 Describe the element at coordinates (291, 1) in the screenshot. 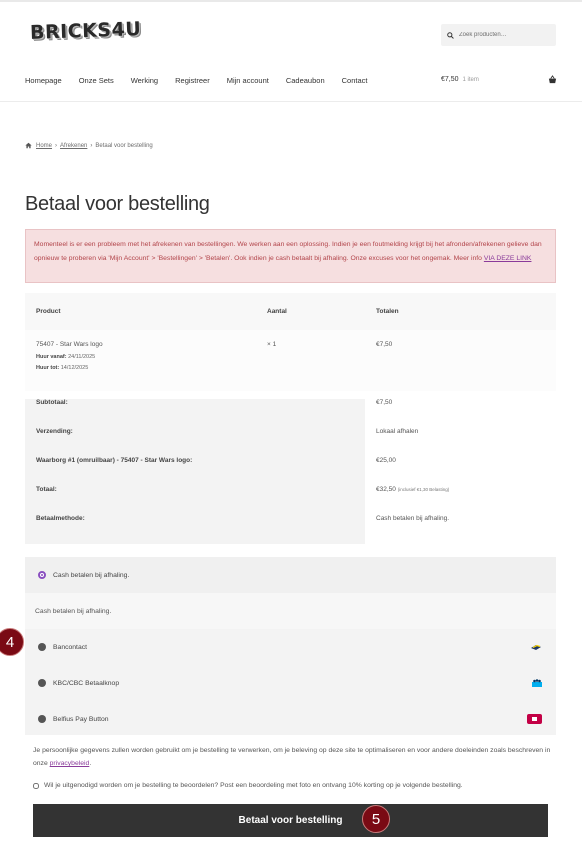

I see `top-border` at that location.